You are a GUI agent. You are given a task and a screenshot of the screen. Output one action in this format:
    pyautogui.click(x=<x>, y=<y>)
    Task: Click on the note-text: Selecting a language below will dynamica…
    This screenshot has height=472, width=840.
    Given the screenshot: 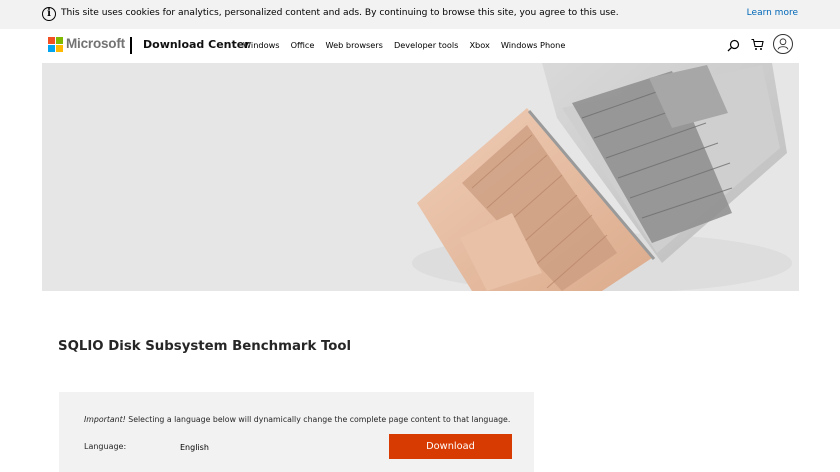 What is the action you would take?
    pyautogui.click(x=318, y=419)
    